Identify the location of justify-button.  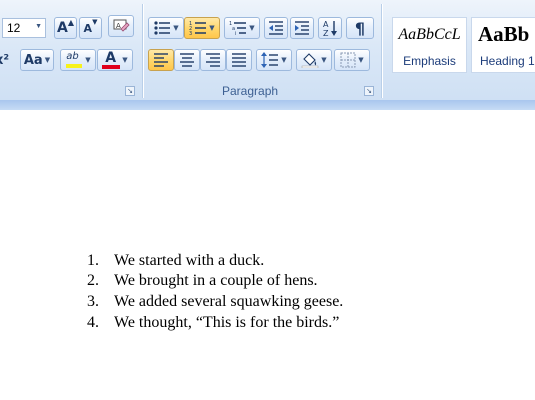
(239, 60).